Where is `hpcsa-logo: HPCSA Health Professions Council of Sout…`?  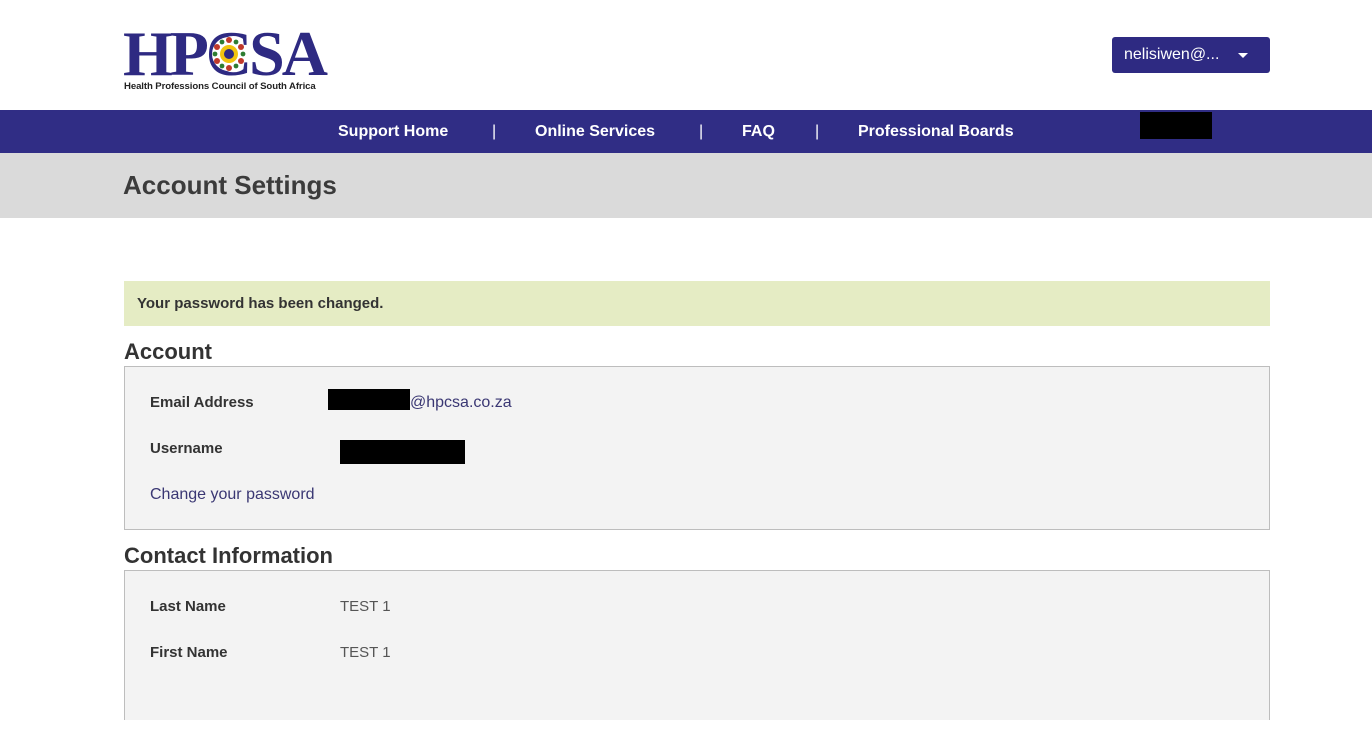
hpcsa-logo: HPCSA Health Professions Council of Sout… is located at coordinates (229, 58).